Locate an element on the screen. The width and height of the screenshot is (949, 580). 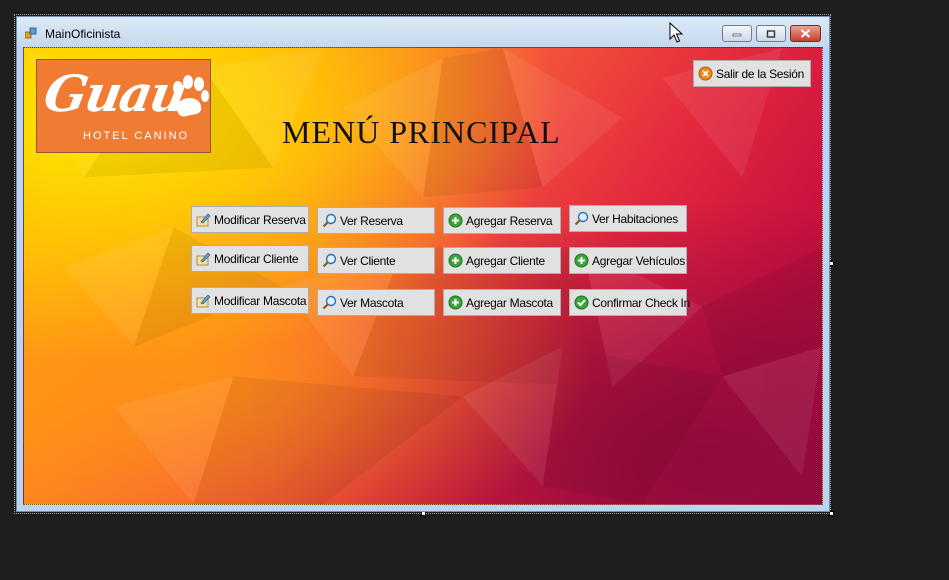
check-icon is located at coordinates (581, 302).